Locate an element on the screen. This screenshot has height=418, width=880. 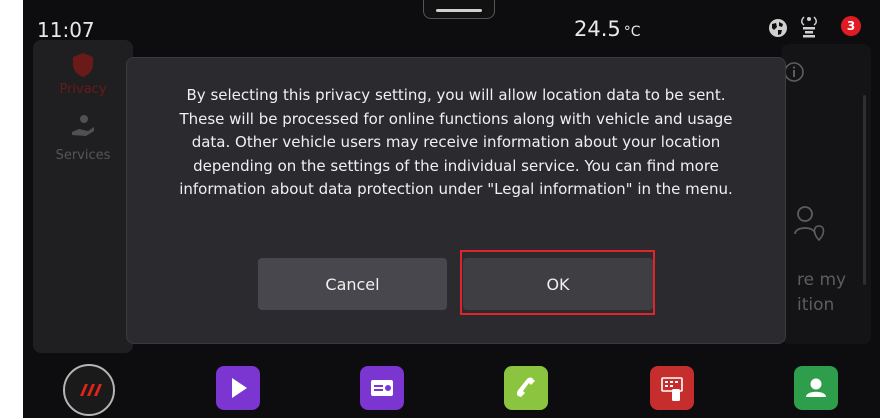
sidebar-item-services: Services is located at coordinates (83, 155).